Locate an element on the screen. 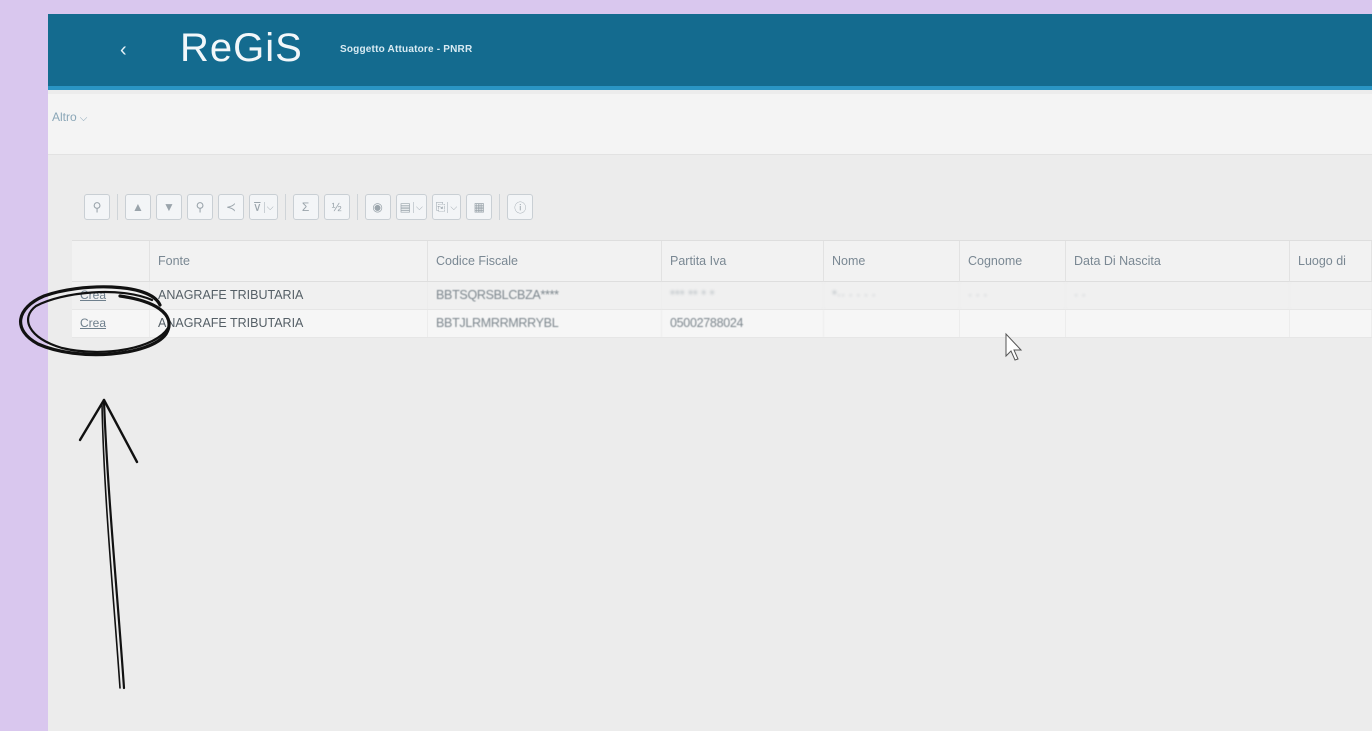 This screenshot has height=731, width=1372. zoom-icon: ⚲ is located at coordinates (97, 207).